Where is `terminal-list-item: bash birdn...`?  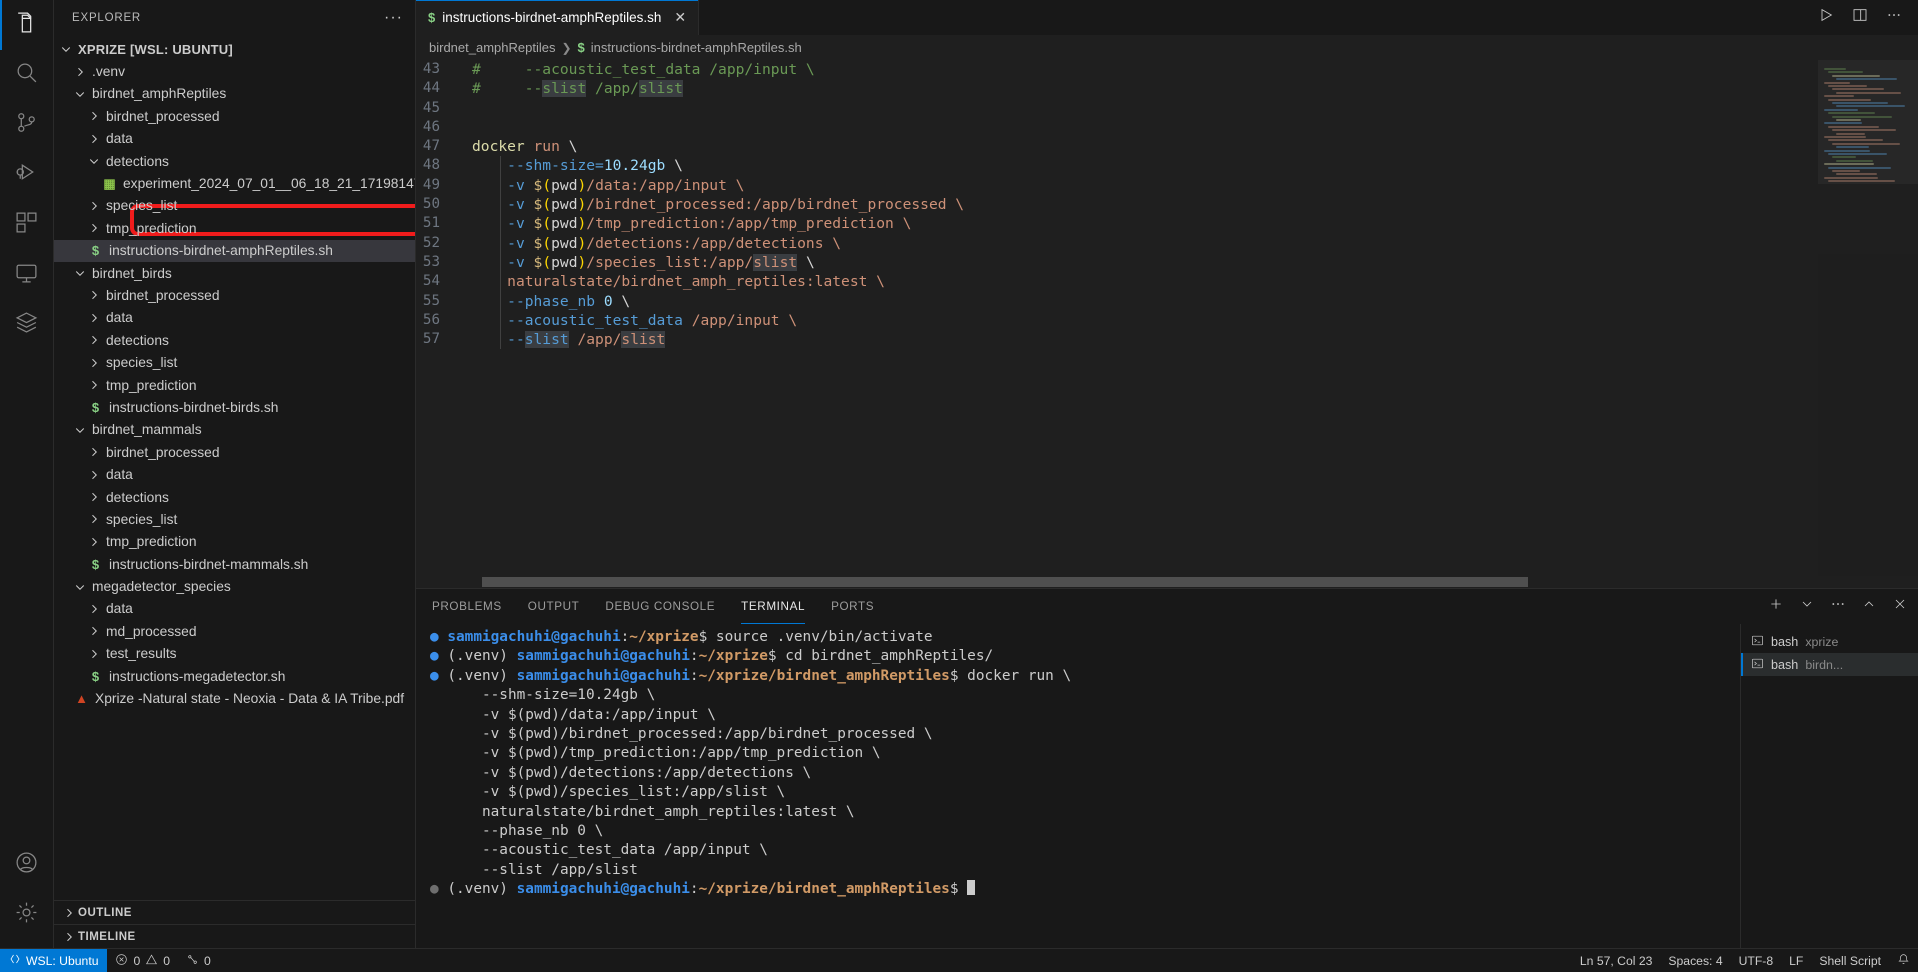 terminal-list-item: bash birdn... is located at coordinates (1829, 664).